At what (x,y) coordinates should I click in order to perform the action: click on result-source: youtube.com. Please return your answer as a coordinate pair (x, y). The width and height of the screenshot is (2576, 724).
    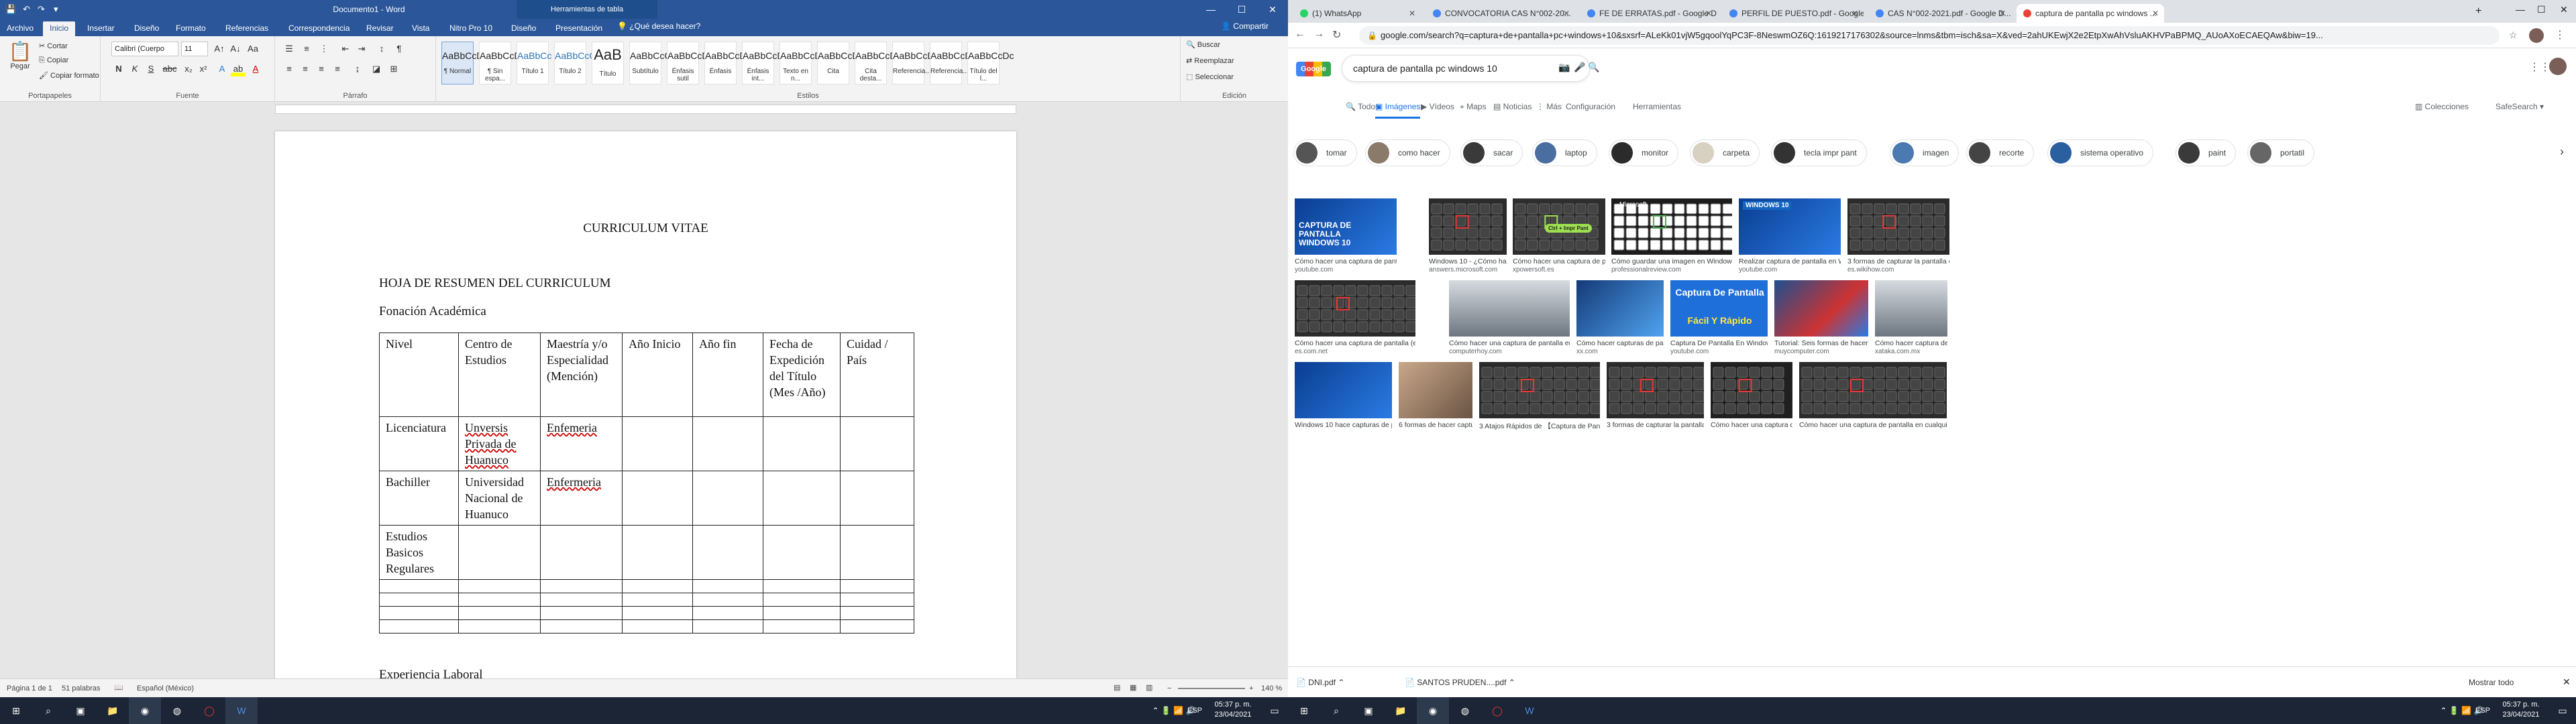
    Looking at the image, I should click on (1689, 351).